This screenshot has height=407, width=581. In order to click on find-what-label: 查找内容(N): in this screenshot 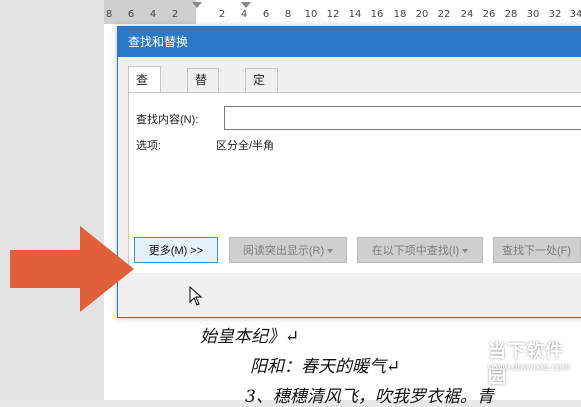, I will do `click(167, 120)`.